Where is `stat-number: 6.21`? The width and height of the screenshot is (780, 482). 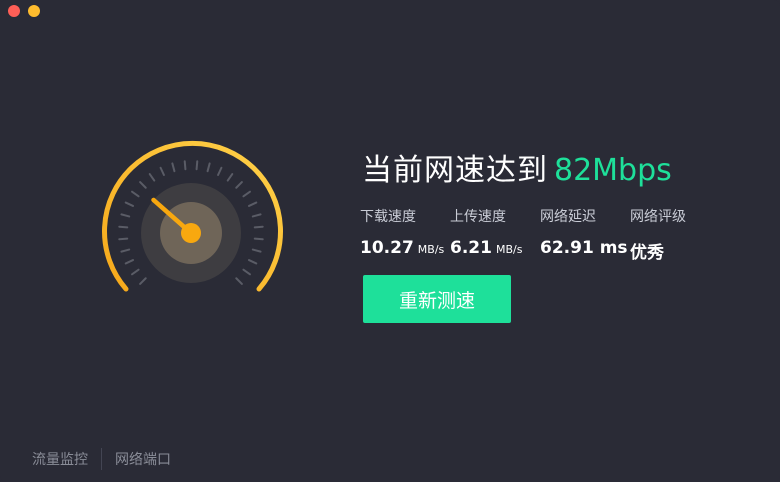 stat-number: 6.21 is located at coordinates (471, 248).